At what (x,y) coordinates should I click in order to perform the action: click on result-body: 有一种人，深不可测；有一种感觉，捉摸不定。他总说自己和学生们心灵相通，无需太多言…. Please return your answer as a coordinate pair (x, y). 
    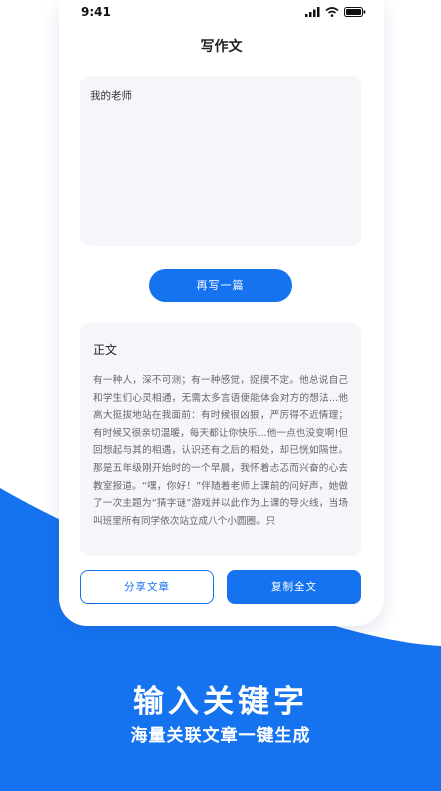
    Looking at the image, I should click on (220, 451).